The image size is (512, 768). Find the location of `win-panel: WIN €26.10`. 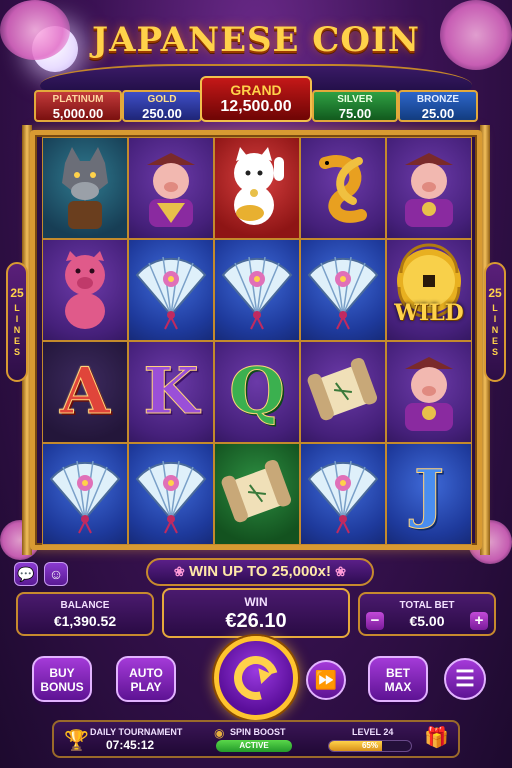

win-panel: WIN €26.10 is located at coordinates (256, 613).